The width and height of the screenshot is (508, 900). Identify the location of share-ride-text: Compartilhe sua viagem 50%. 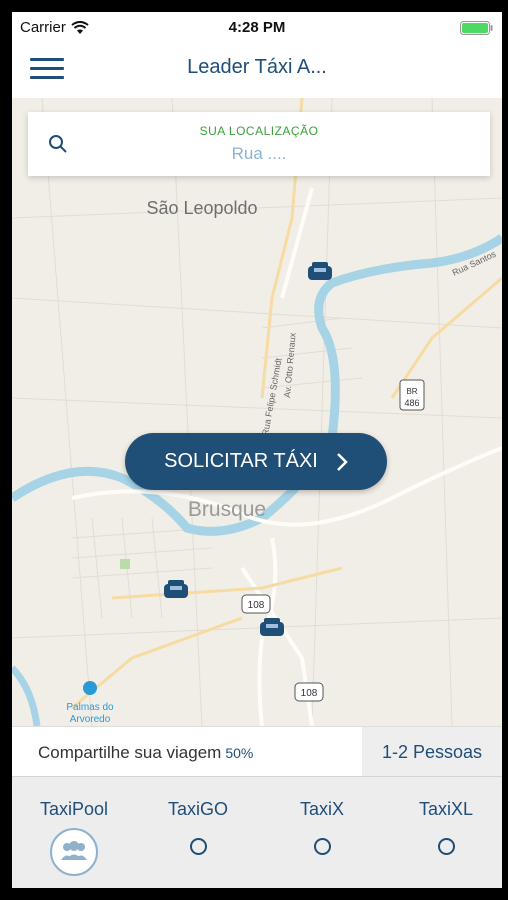
(145, 753).